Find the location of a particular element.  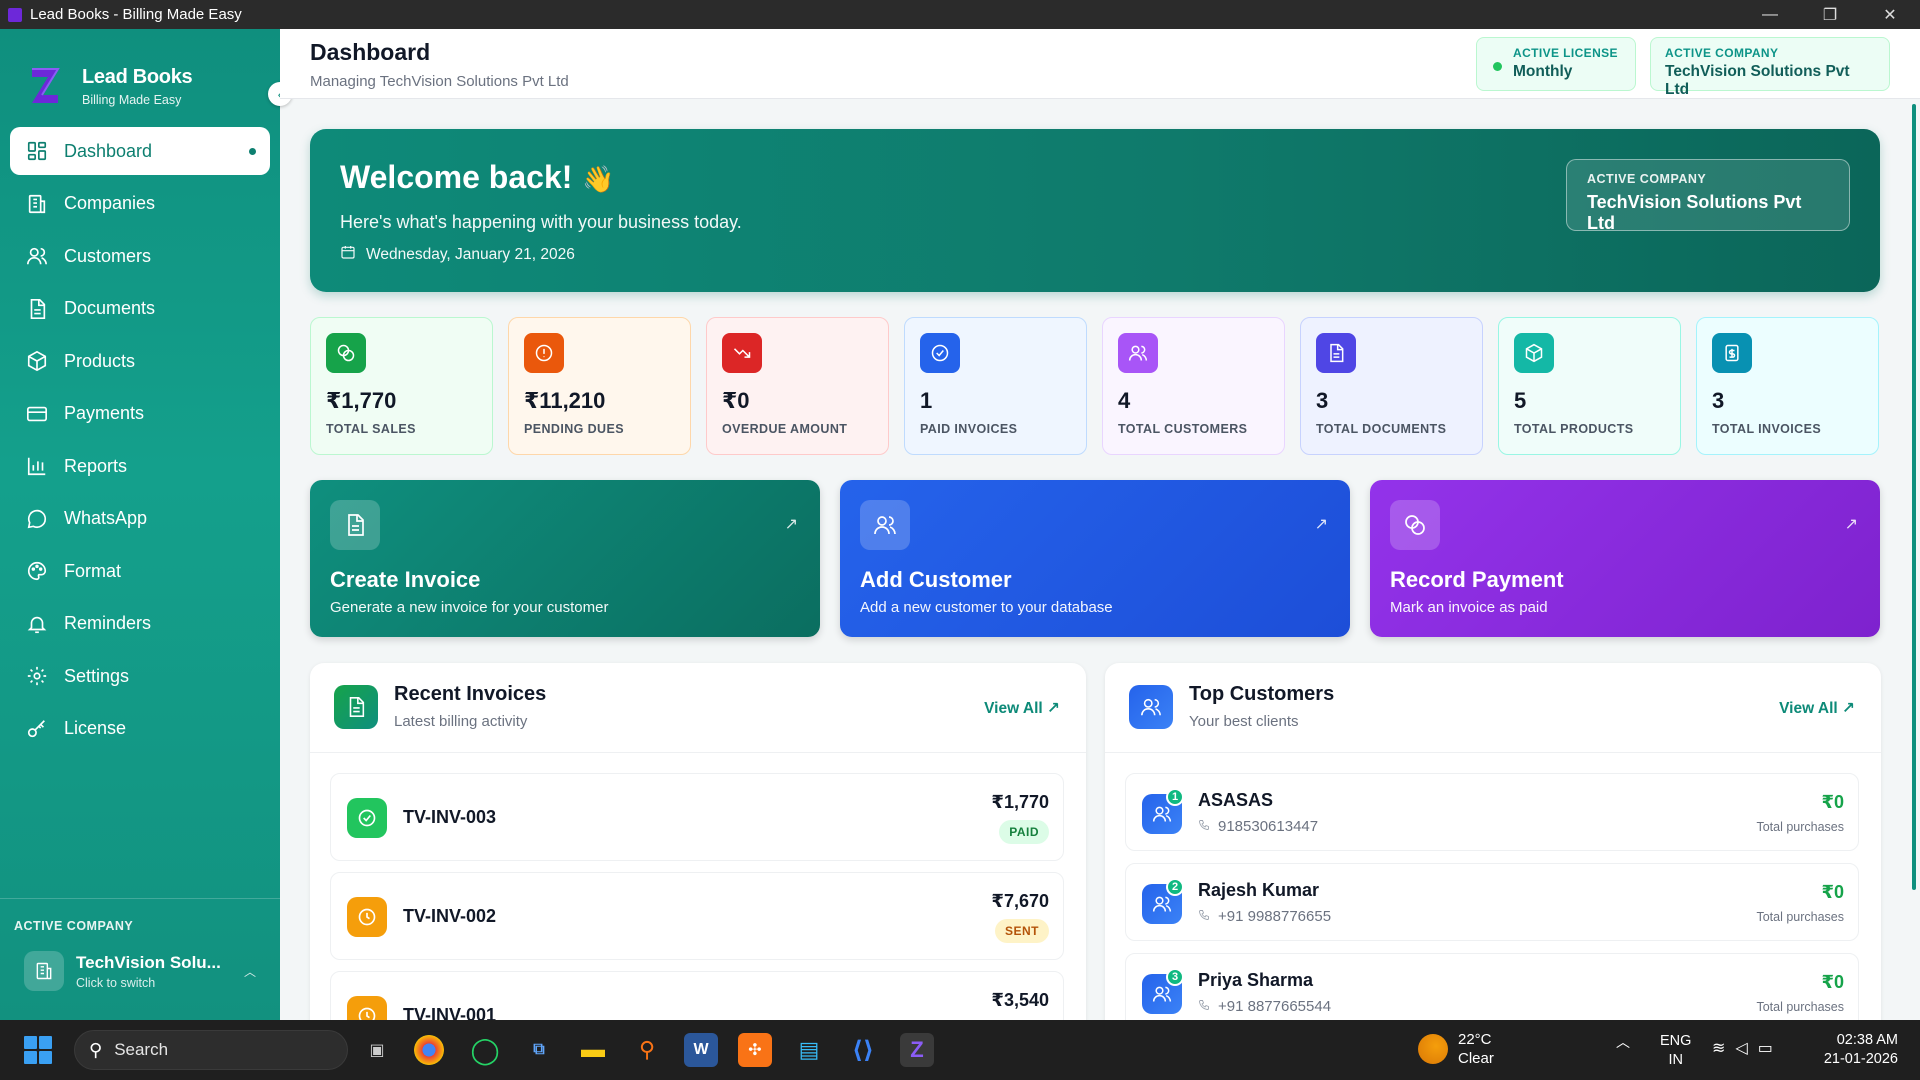

close-button: ✕ is located at coordinates (1890, 14).